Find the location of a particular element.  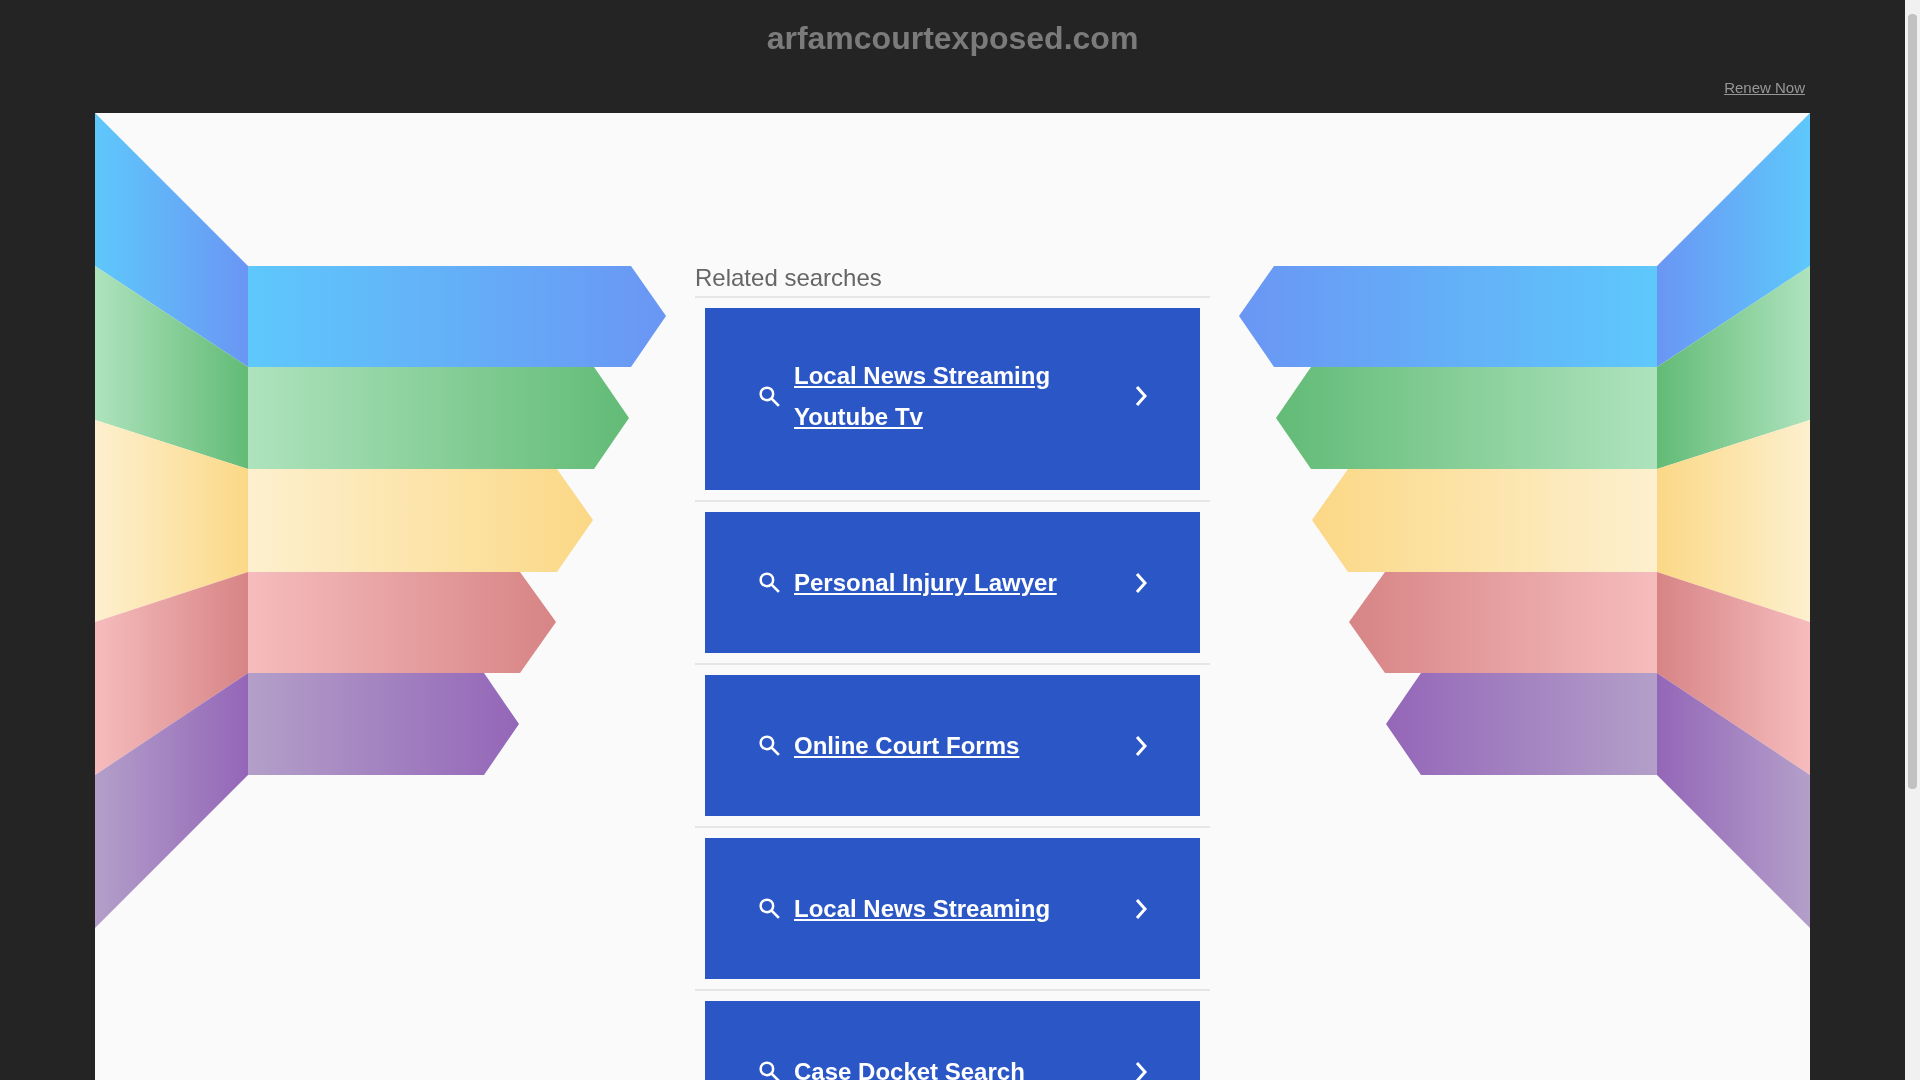

related-search-button: Local News Streaming Youtube Tv is located at coordinates (952, 399).